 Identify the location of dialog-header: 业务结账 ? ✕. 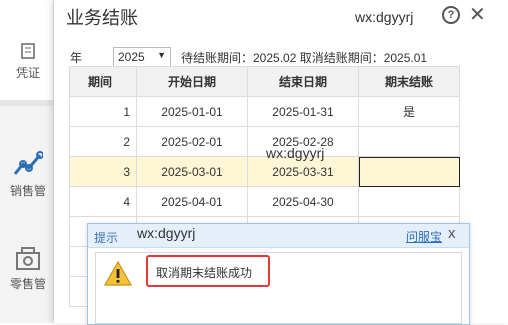
(281, 15).